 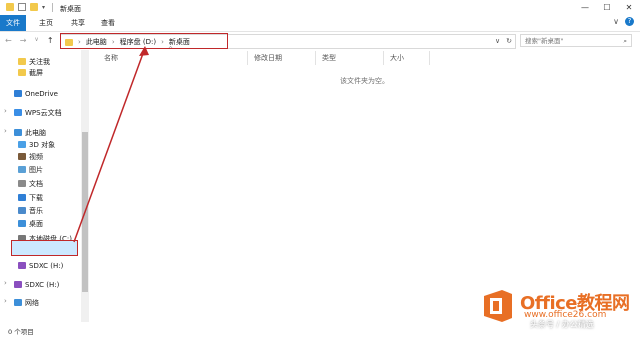 What do you see at coordinates (21, 332) in the screenshot?
I see `status-bar: 0 个项目` at bounding box center [21, 332].